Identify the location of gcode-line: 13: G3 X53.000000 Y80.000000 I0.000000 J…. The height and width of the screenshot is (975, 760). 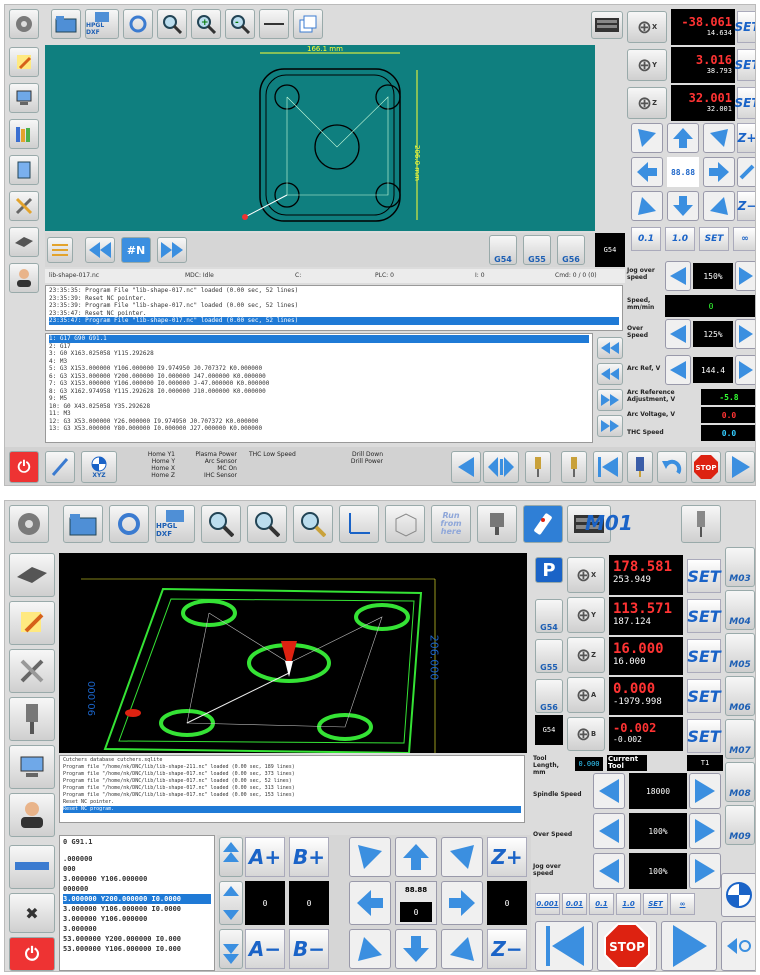
(319, 429).